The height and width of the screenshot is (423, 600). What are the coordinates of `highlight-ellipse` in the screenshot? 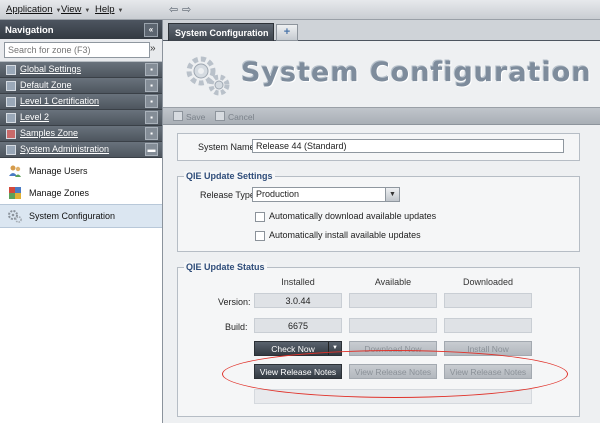 It's located at (395, 374).